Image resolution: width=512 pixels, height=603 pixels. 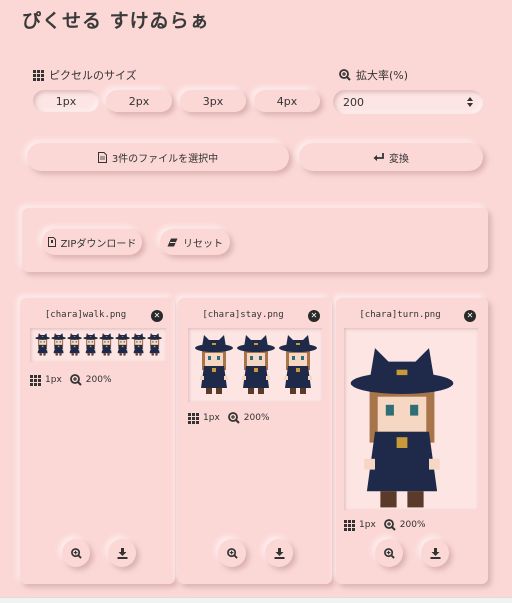 What do you see at coordinates (353, 102) in the screenshot?
I see `zoom-value: 200` at bounding box center [353, 102].